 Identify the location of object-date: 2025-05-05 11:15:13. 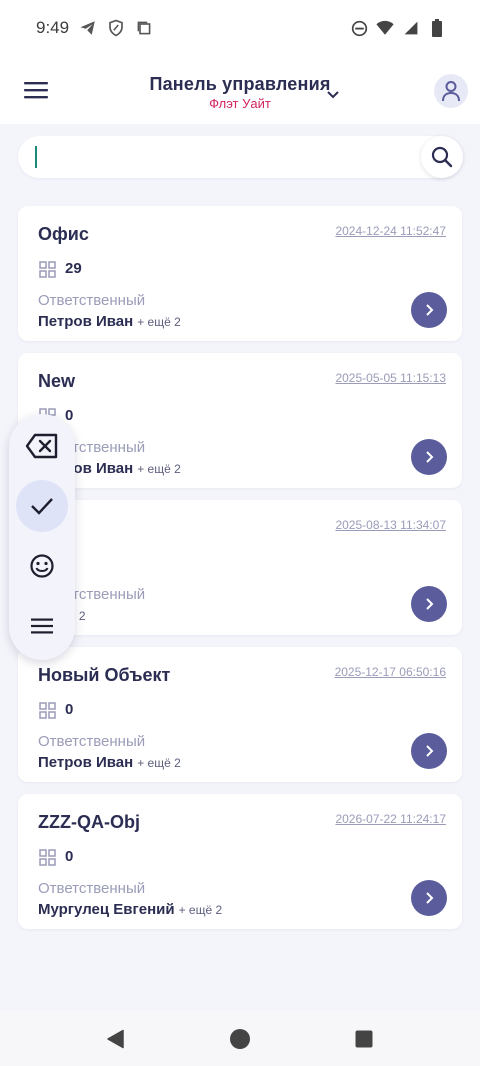
(390, 378).